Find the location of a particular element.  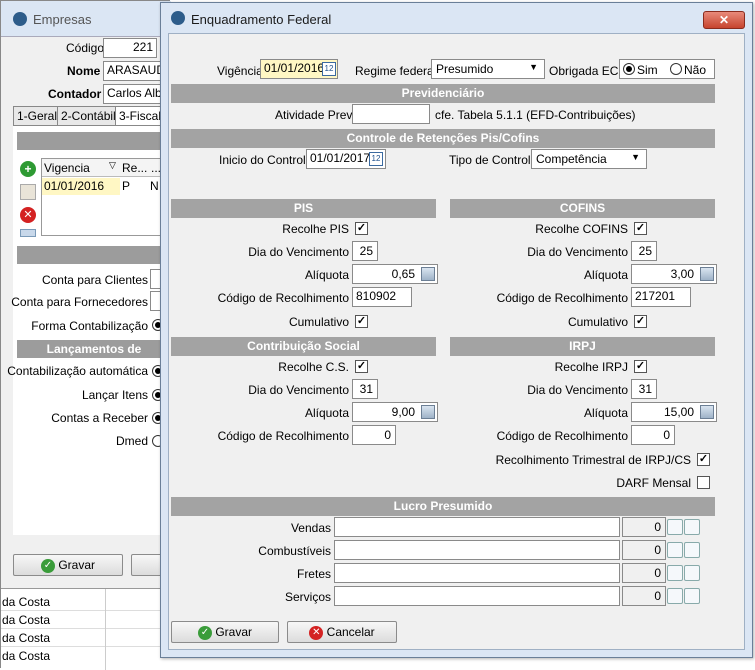

cancelar-button: ✕ Cancelar is located at coordinates (342, 632).